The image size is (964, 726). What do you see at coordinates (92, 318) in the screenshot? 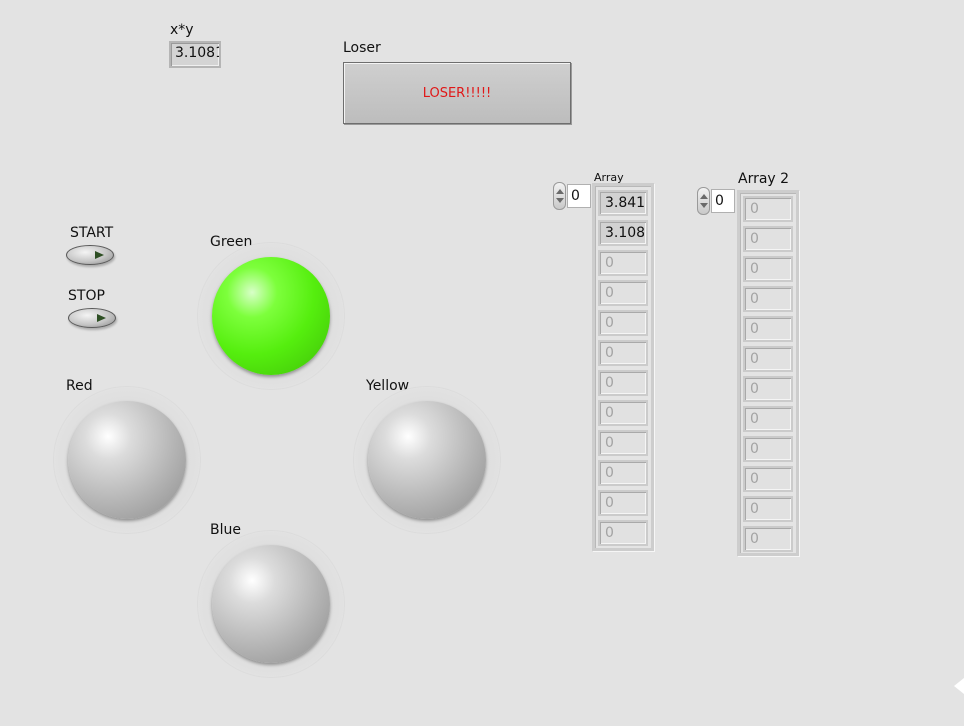
I see `stop-switch` at bounding box center [92, 318].